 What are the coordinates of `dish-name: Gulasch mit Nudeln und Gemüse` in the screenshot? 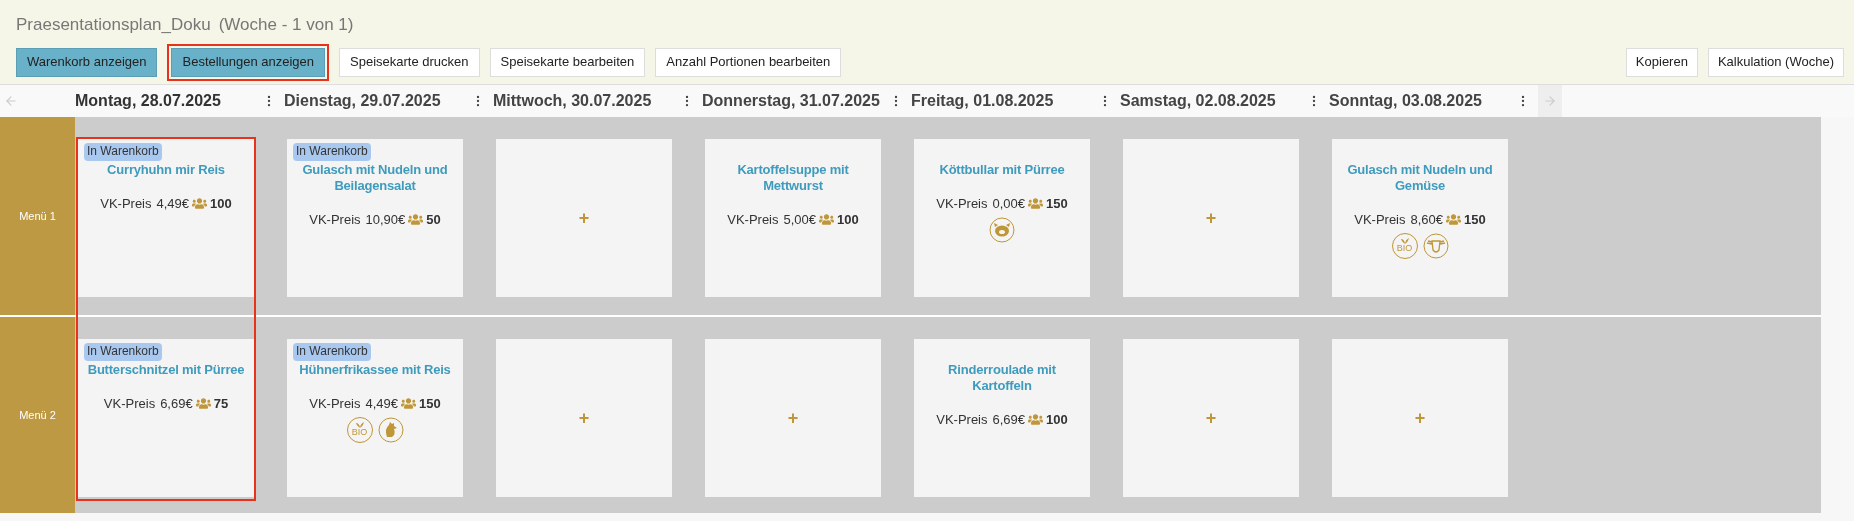 It's located at (1420, 178).